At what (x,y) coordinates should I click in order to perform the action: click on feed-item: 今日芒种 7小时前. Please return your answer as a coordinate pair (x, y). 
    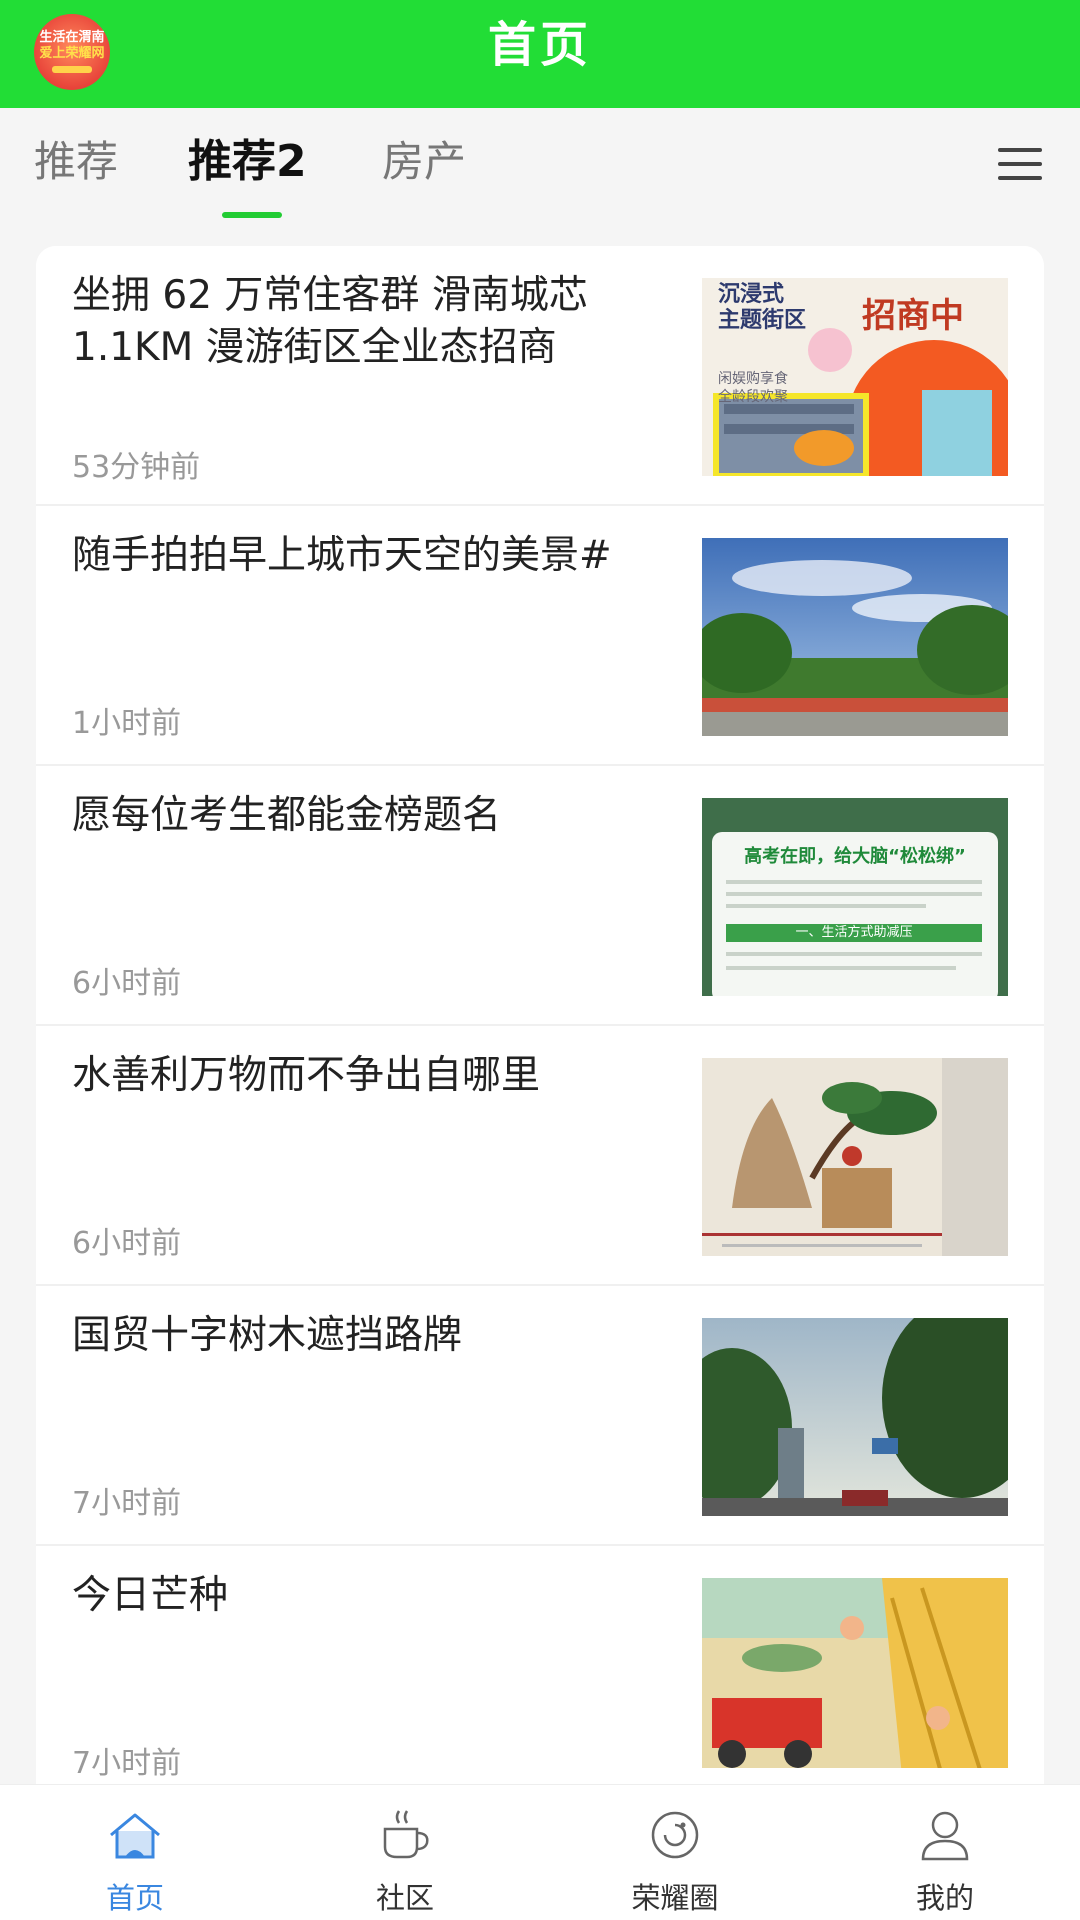
    Looking at the image, I should click on (540, 1666).